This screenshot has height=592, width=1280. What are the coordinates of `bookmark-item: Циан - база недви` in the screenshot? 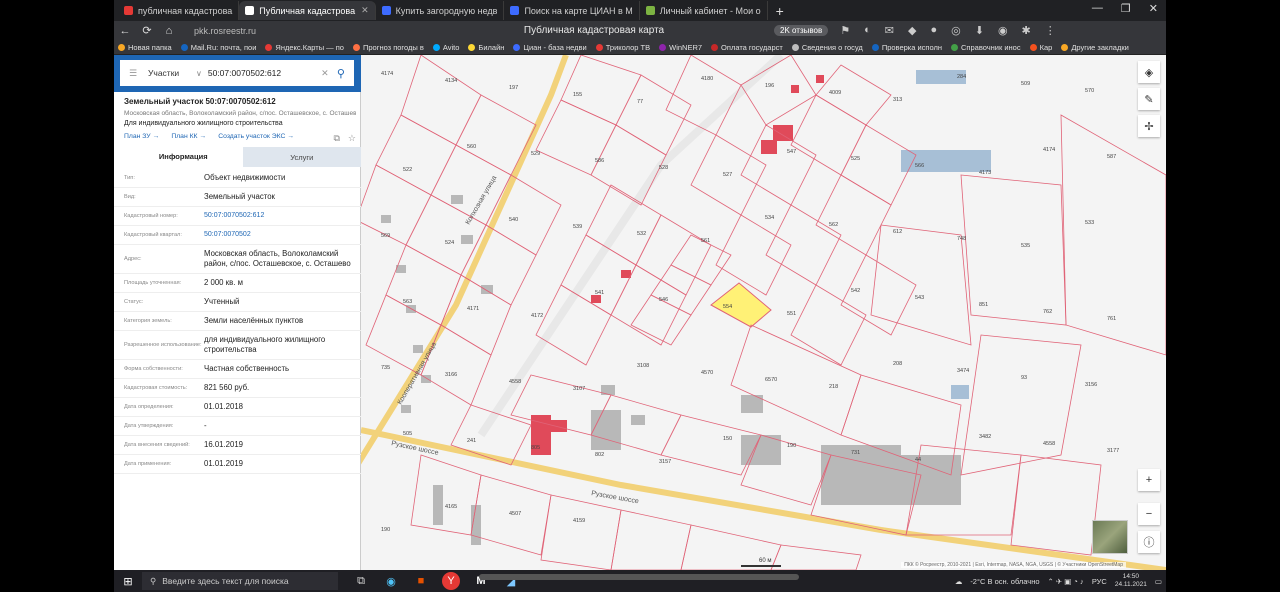 It's located at (550, 47).